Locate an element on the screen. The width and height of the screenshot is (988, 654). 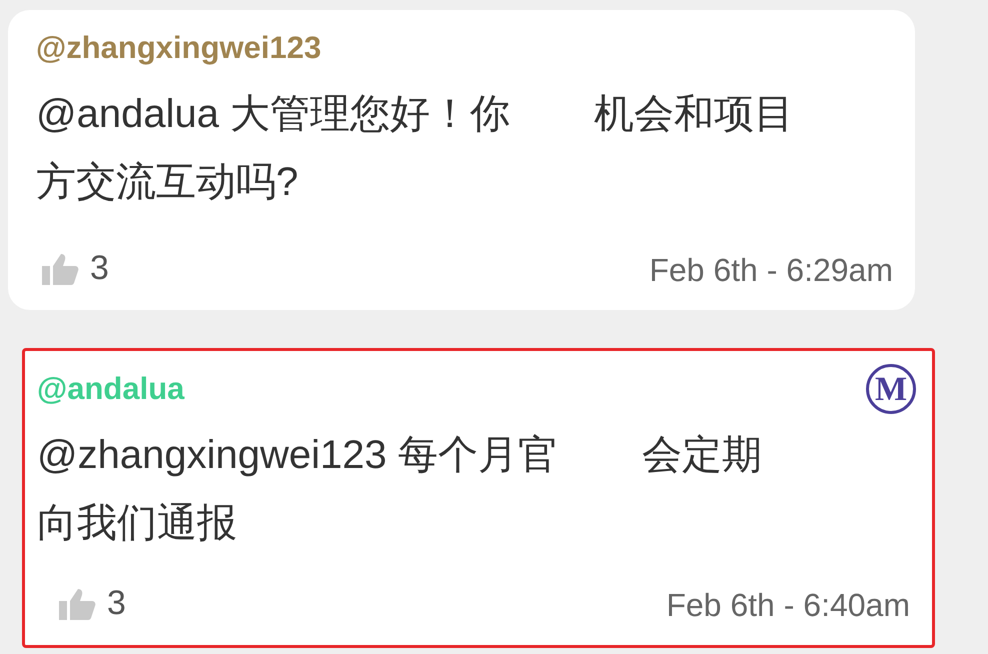
username: @andalua is located at coordinates (110, 389).